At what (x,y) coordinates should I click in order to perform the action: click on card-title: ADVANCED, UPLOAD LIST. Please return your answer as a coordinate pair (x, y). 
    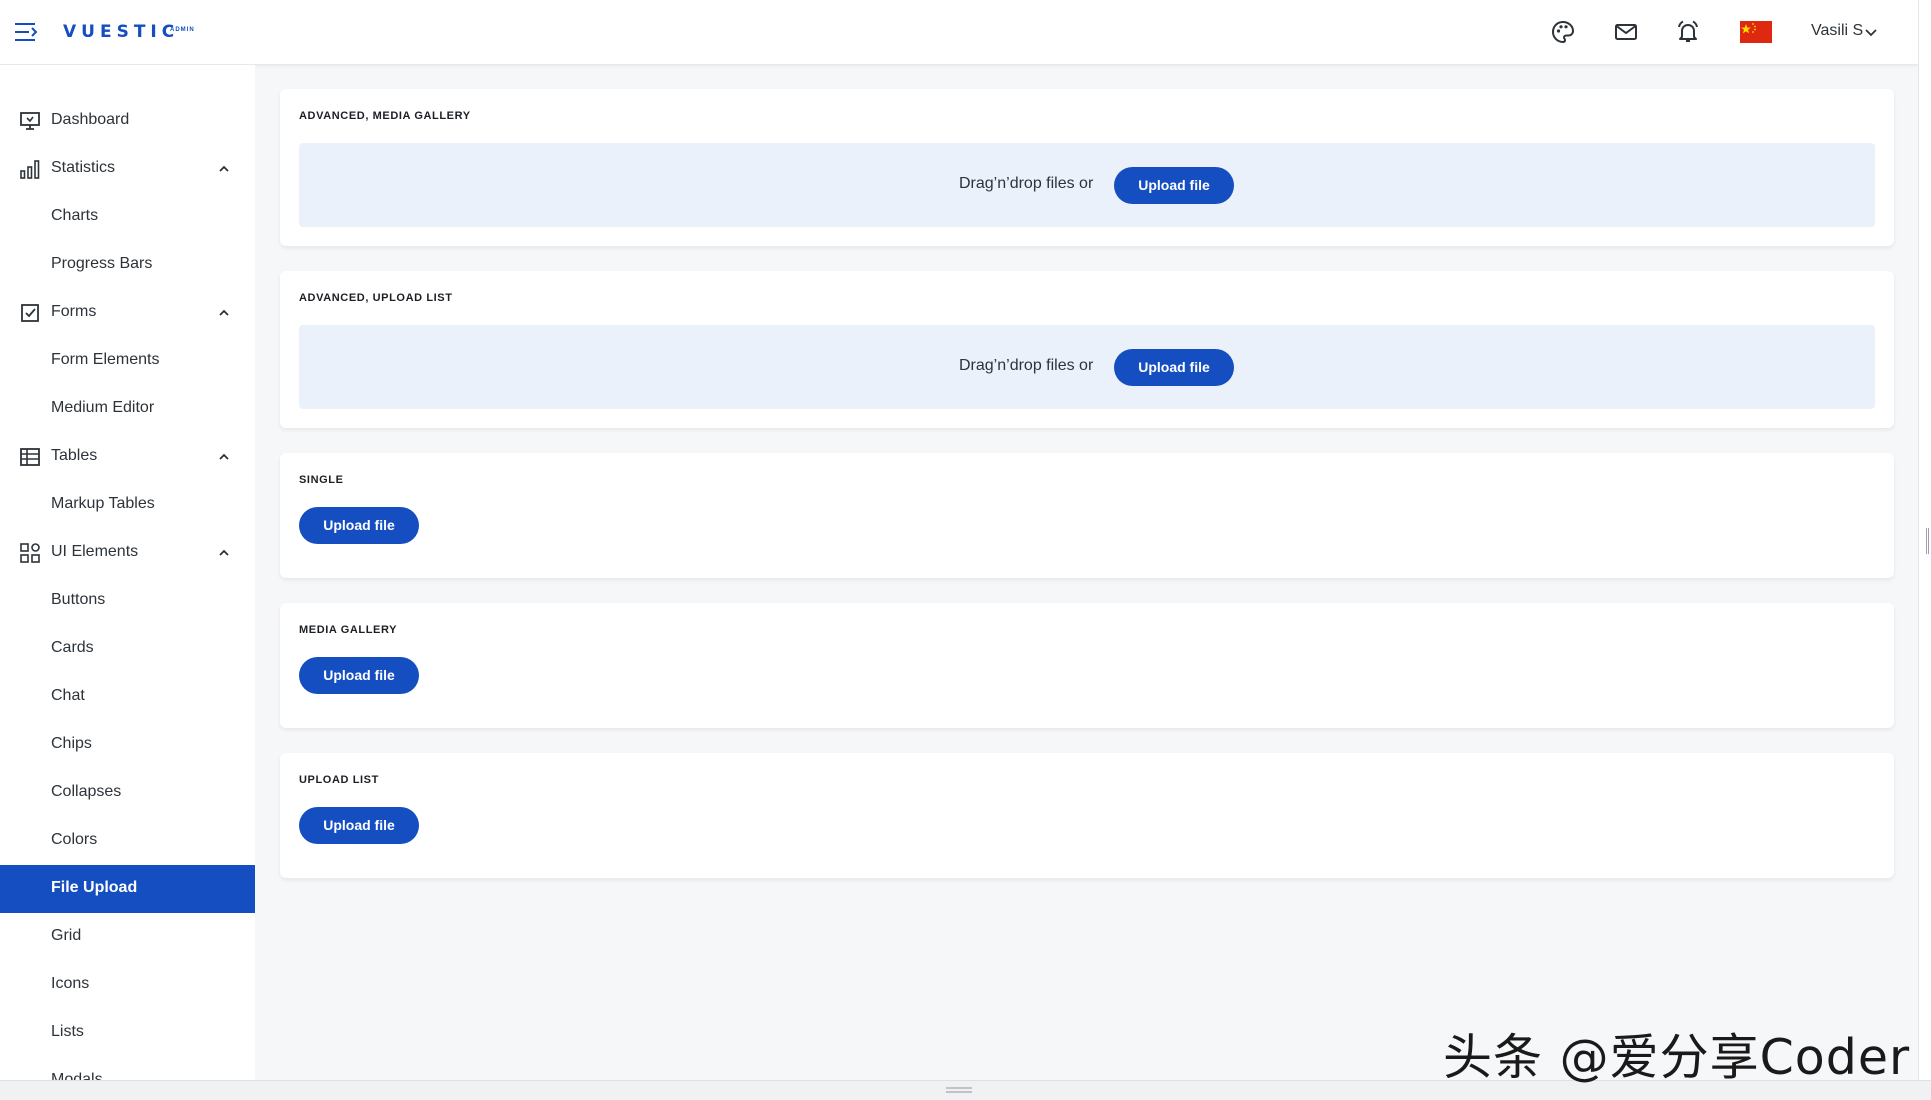
    Looking at the image, I should click on (376, 298).